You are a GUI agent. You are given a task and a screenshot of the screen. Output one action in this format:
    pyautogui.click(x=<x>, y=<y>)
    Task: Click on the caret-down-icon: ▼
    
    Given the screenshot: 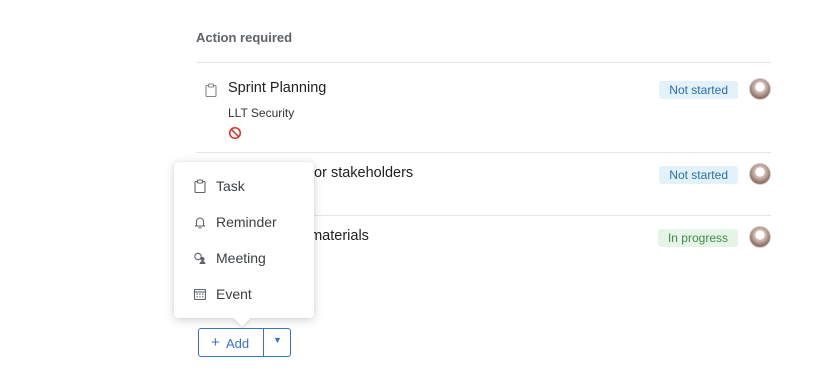 What is the action you would take?
    pyautogui.click(x=277, y=340)
    